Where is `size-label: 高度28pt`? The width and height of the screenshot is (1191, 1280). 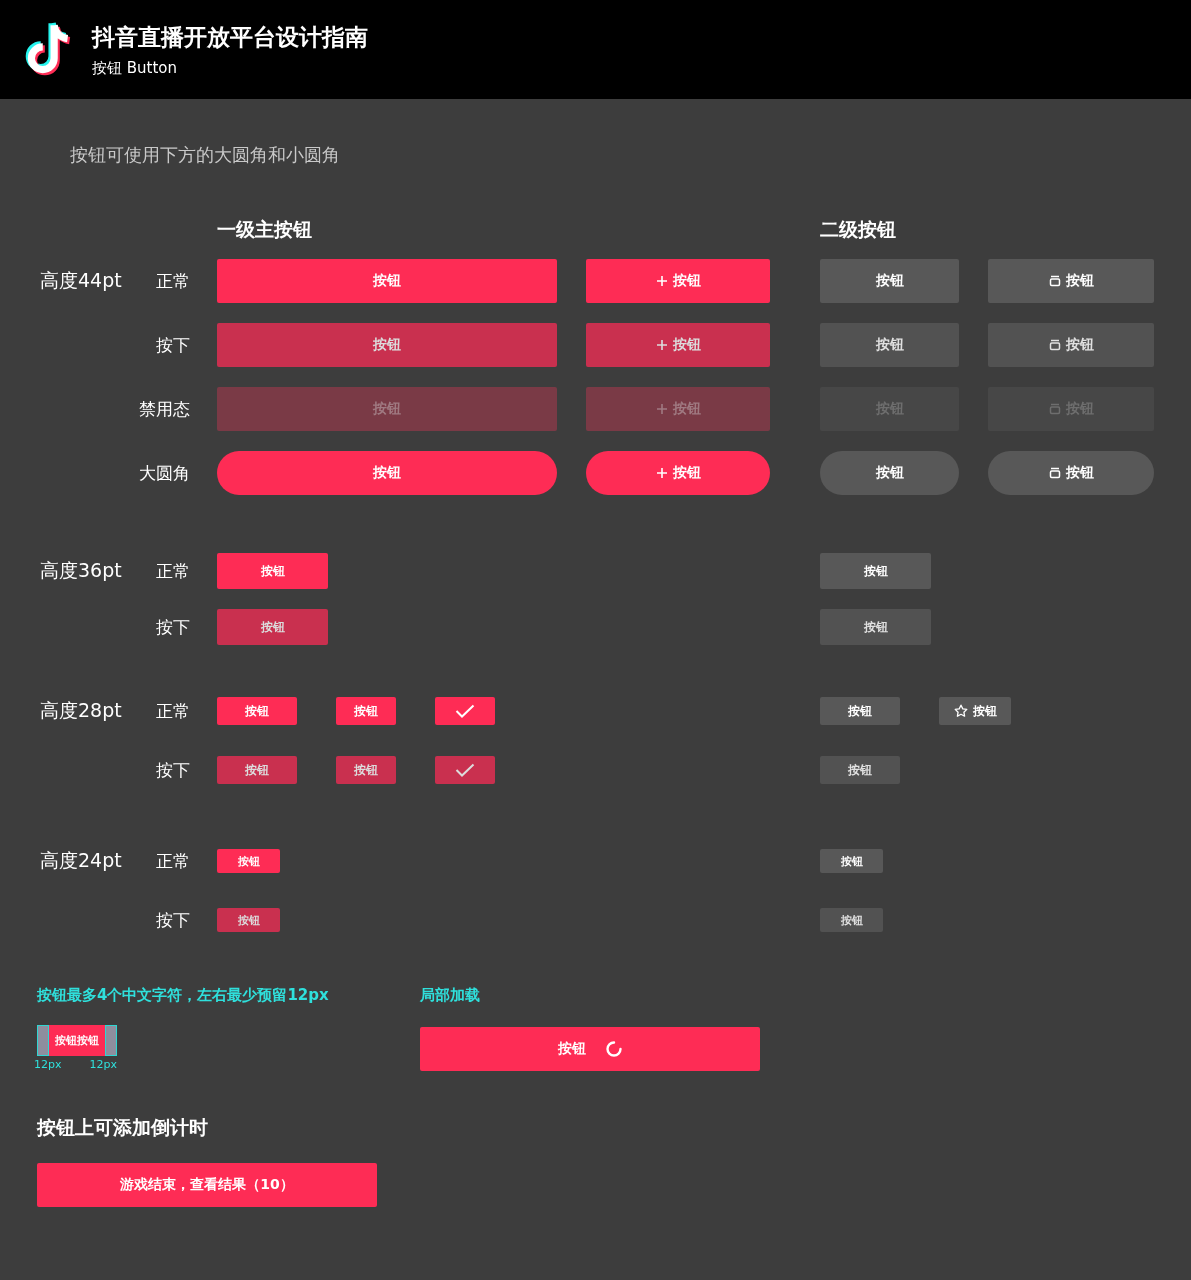
size-label: 高度28pt is located at coordinates (81, 710).